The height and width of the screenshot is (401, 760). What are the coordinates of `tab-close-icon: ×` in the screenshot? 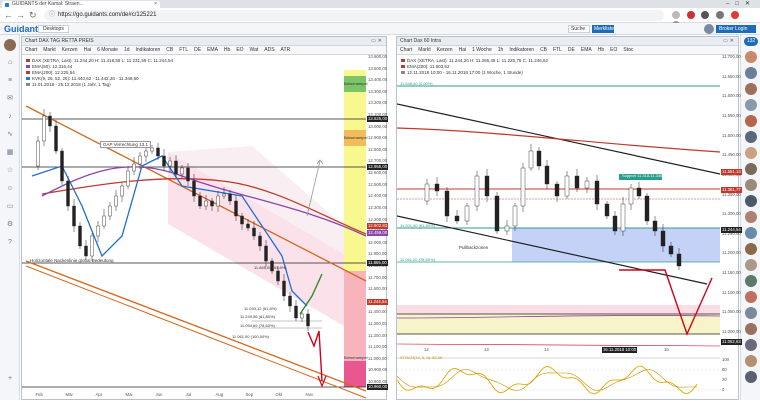 It's located at (155, 4).